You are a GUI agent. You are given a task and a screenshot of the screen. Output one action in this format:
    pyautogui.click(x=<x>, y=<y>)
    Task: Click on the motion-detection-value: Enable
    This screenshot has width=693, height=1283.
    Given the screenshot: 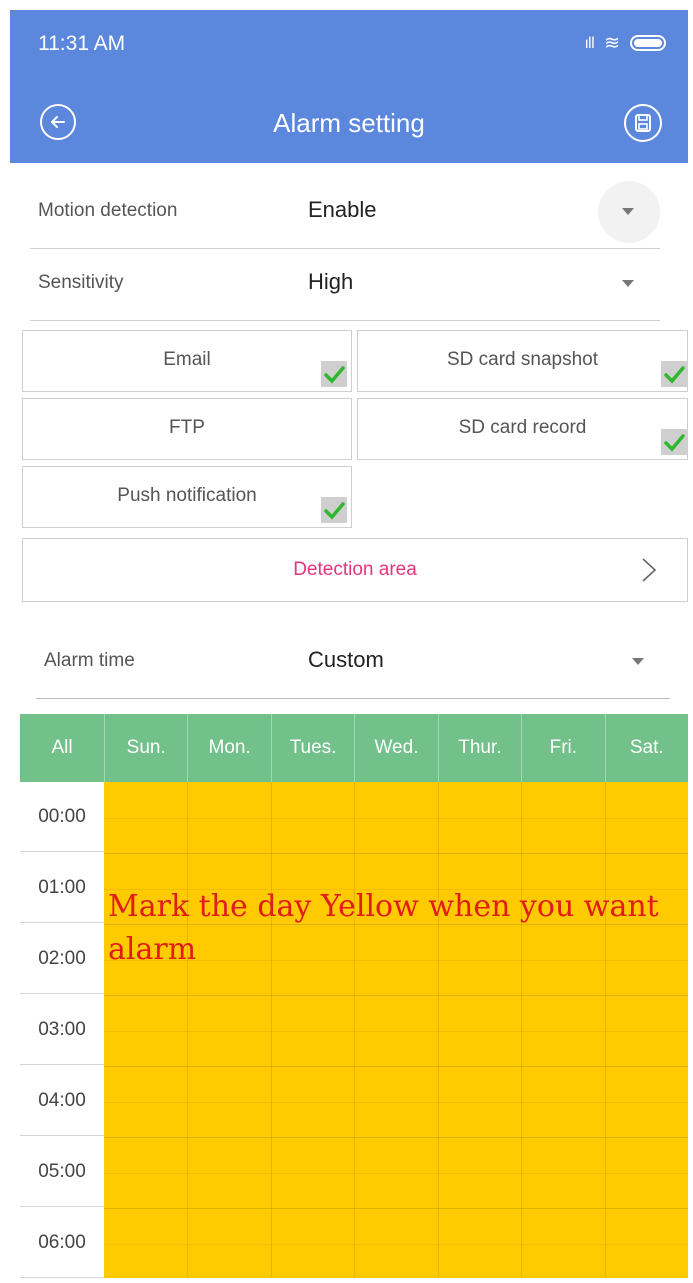 What is the action you would take?
    pyautogui.click(x=342, y=210)
    